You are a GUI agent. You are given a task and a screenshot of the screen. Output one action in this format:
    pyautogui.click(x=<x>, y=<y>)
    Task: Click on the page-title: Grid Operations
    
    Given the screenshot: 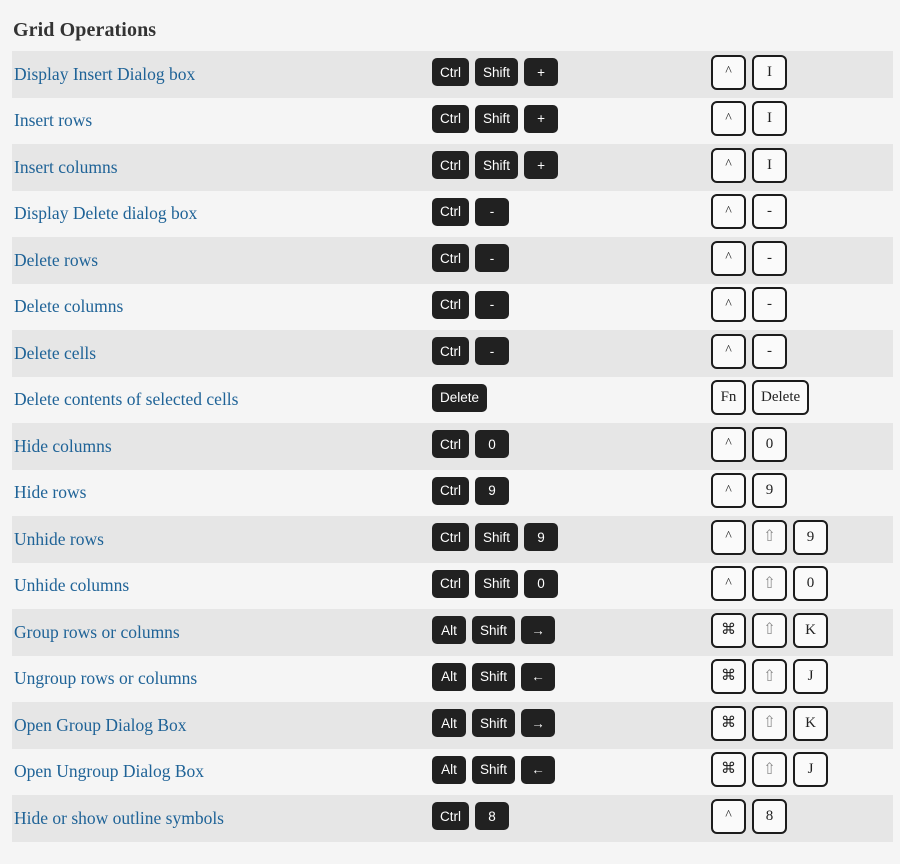 What is the action you would take?
    pyautogui.click(x=85, y=30)
    